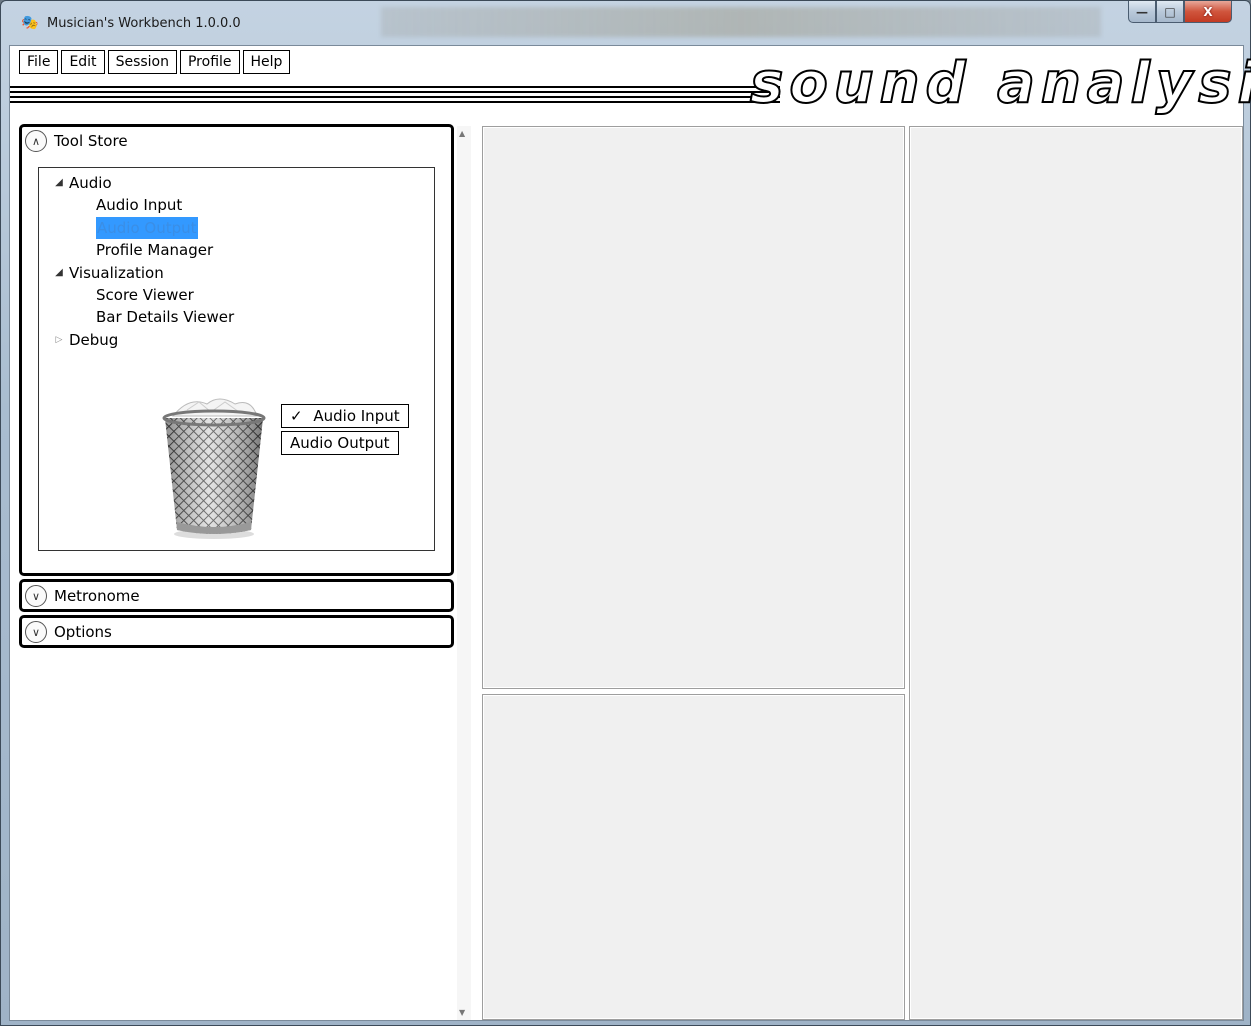 This screenshot has width=1251, height=1026. Describe the element at coordinates (464, 573) in the screenshot. I see `left-panel-scrollbar: ▲ ▼` at that location.